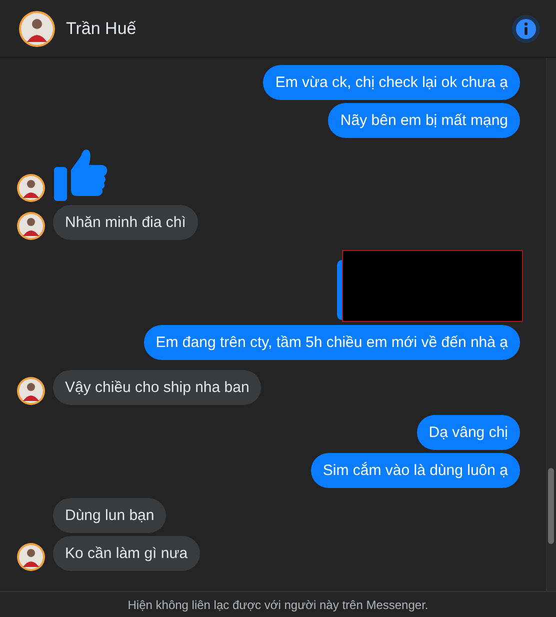  I want to click on message-bubble: Nhăn minh đia chì, so click(125, 222).